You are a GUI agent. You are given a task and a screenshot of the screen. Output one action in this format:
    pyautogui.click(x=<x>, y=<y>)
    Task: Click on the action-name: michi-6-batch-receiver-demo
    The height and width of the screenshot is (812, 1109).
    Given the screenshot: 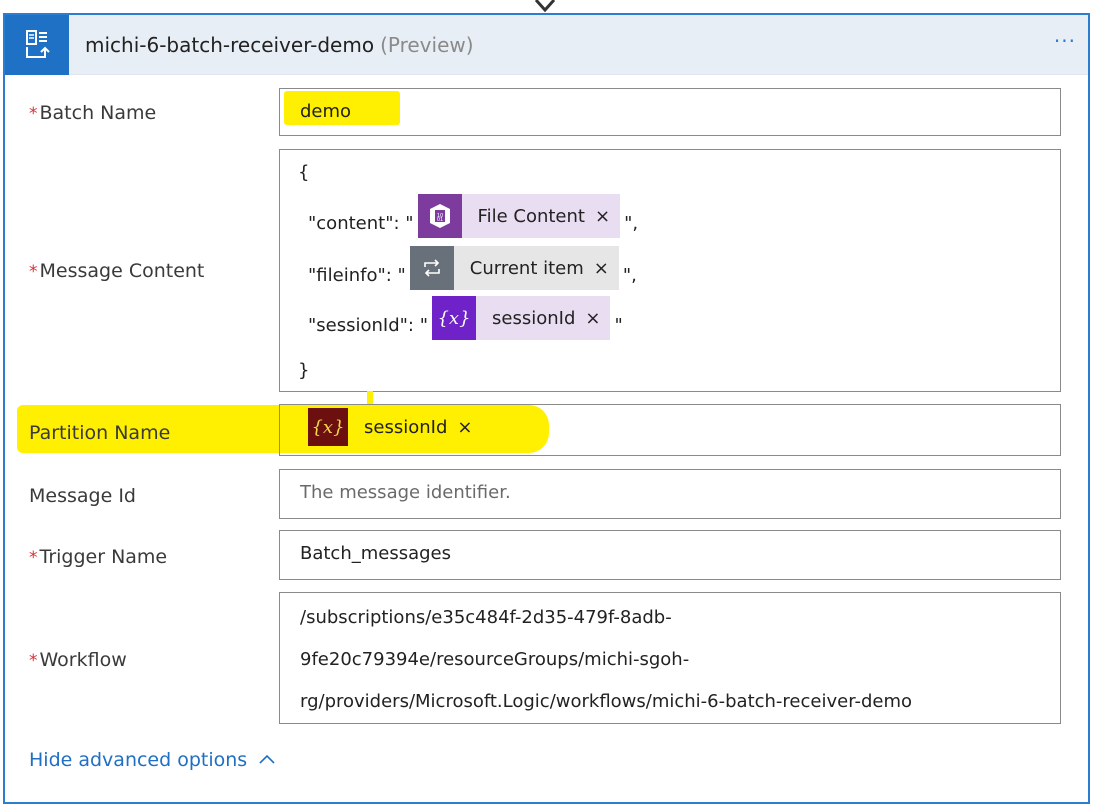 What is the action you would take?
    pyautogui.click(x=230, y=45)
    